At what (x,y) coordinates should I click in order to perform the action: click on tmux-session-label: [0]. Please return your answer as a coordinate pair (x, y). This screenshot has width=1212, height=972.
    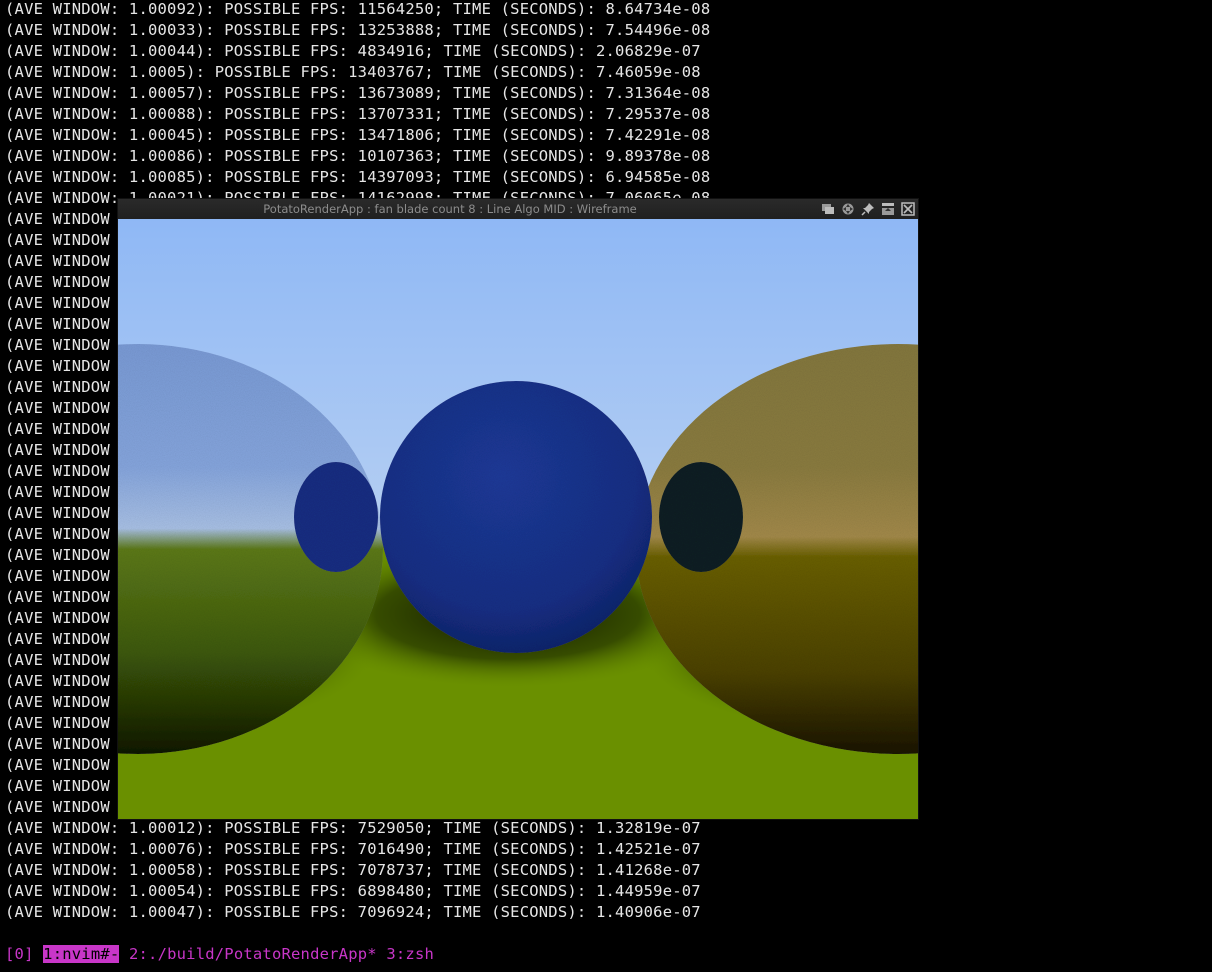
    Looking at the image, I should click on (19, 954).